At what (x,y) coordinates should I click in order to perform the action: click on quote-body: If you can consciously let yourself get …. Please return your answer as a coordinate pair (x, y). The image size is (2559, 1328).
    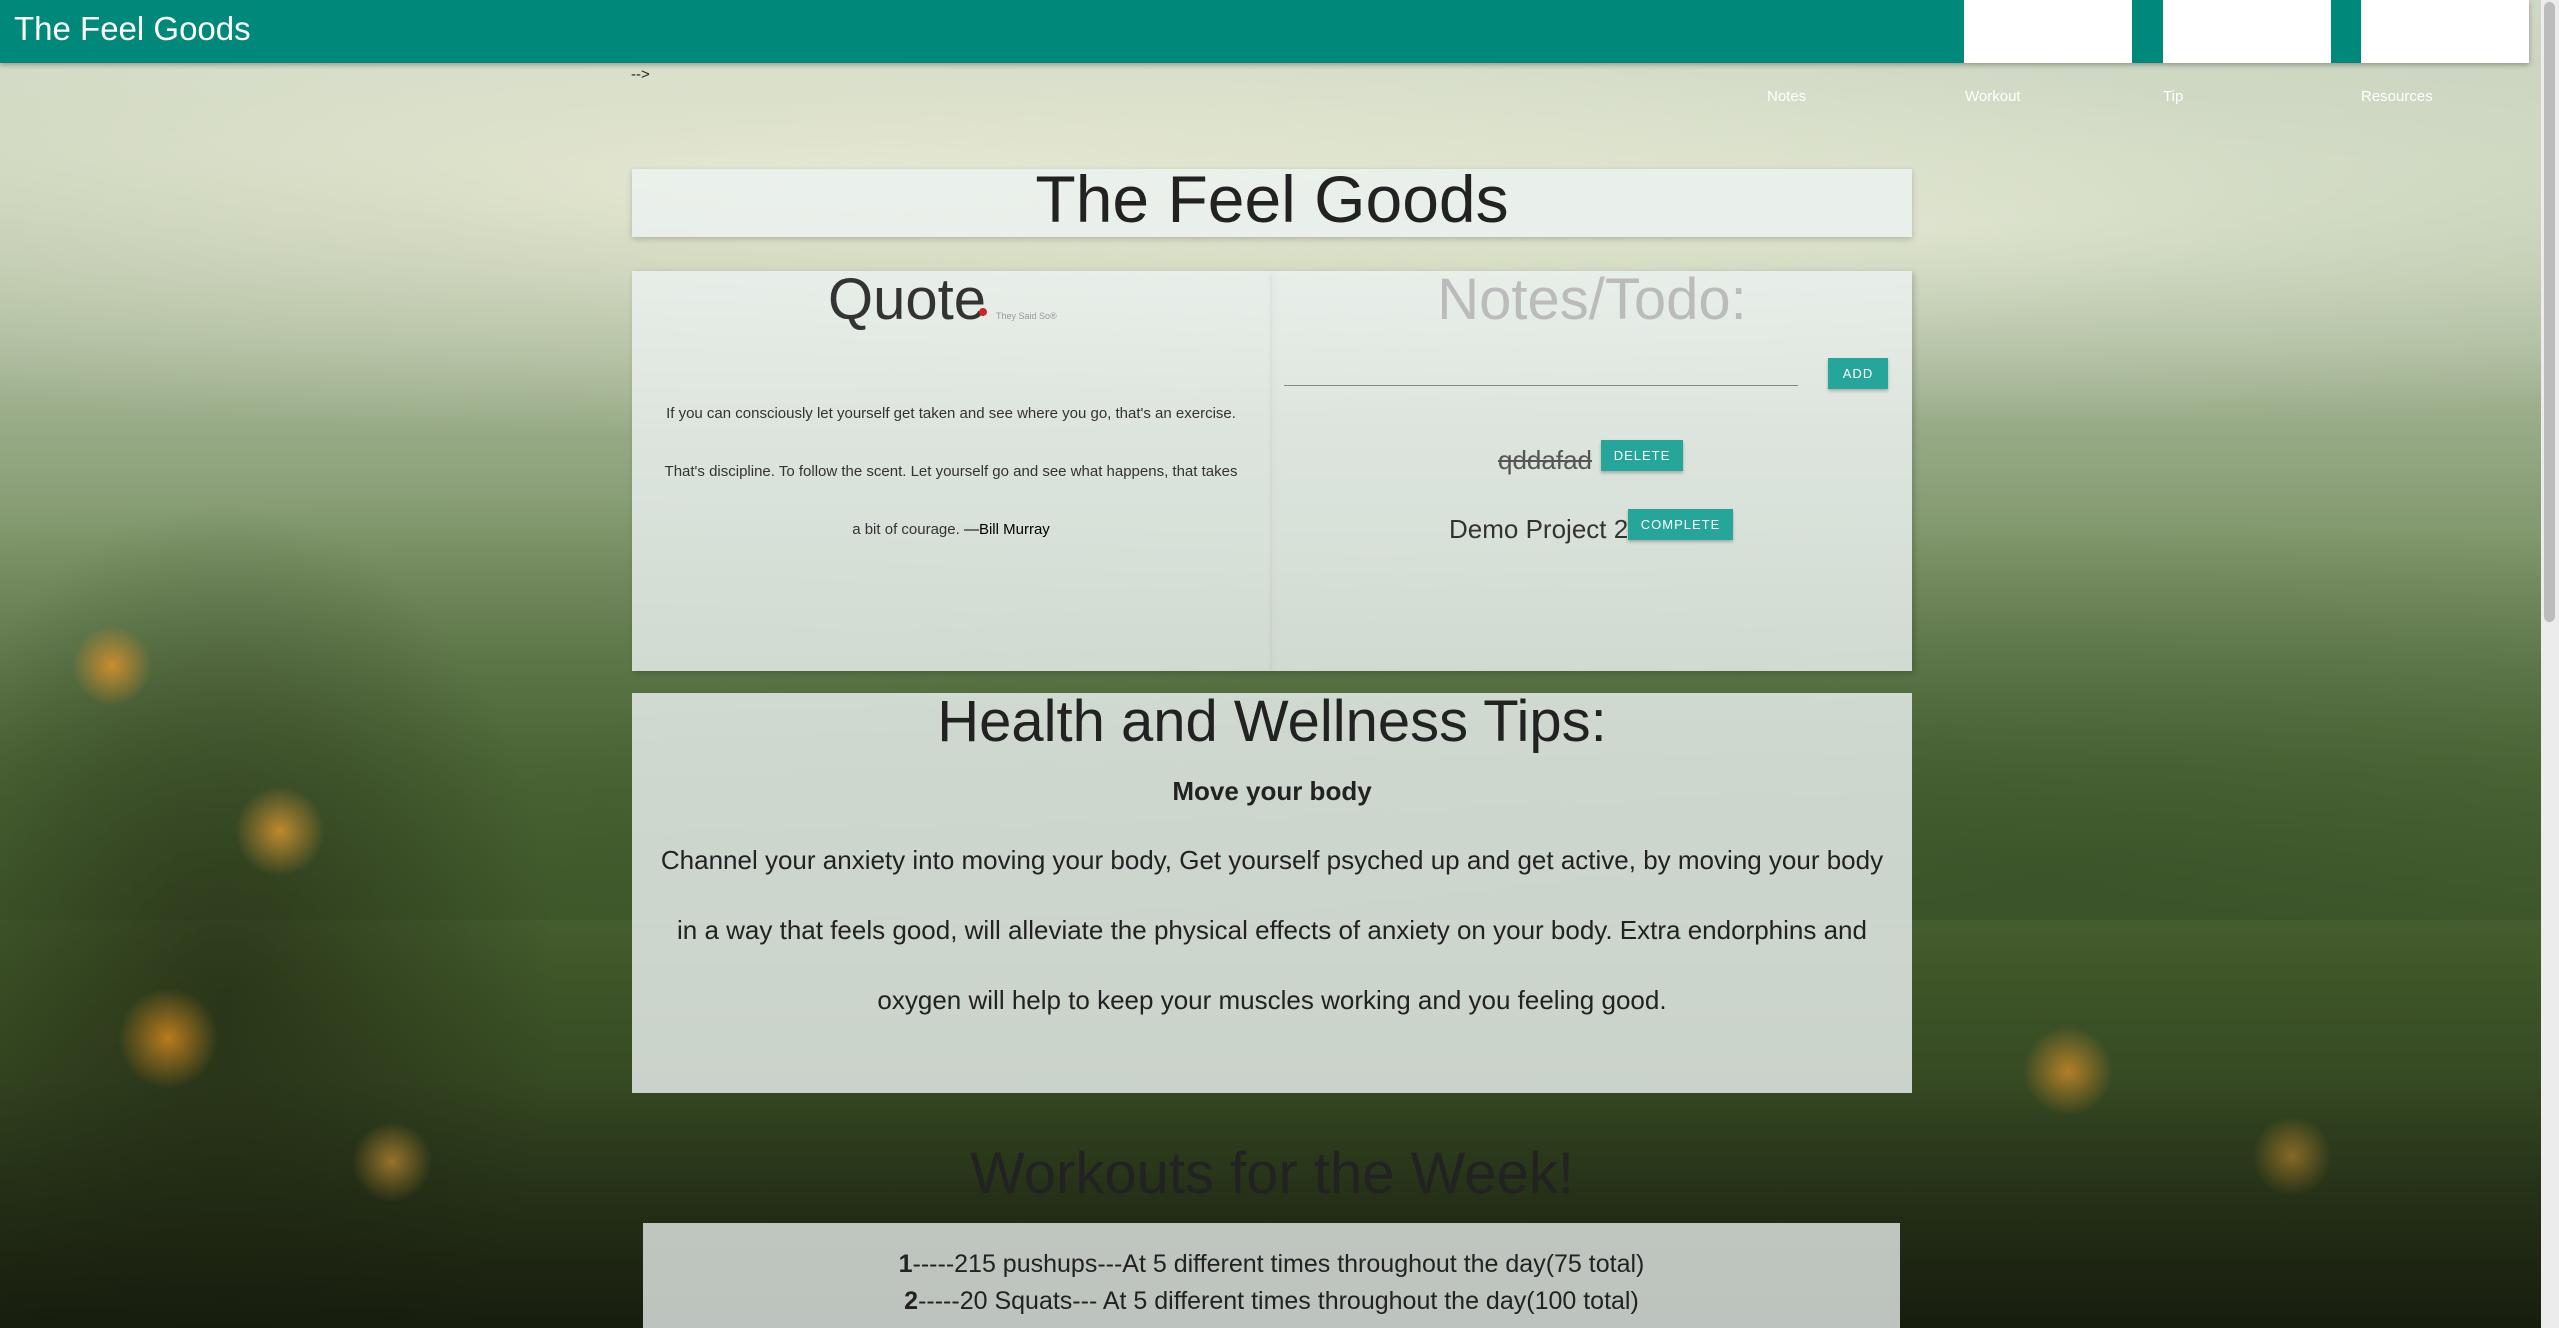
    Looking at the image, I should click on (951, 472).